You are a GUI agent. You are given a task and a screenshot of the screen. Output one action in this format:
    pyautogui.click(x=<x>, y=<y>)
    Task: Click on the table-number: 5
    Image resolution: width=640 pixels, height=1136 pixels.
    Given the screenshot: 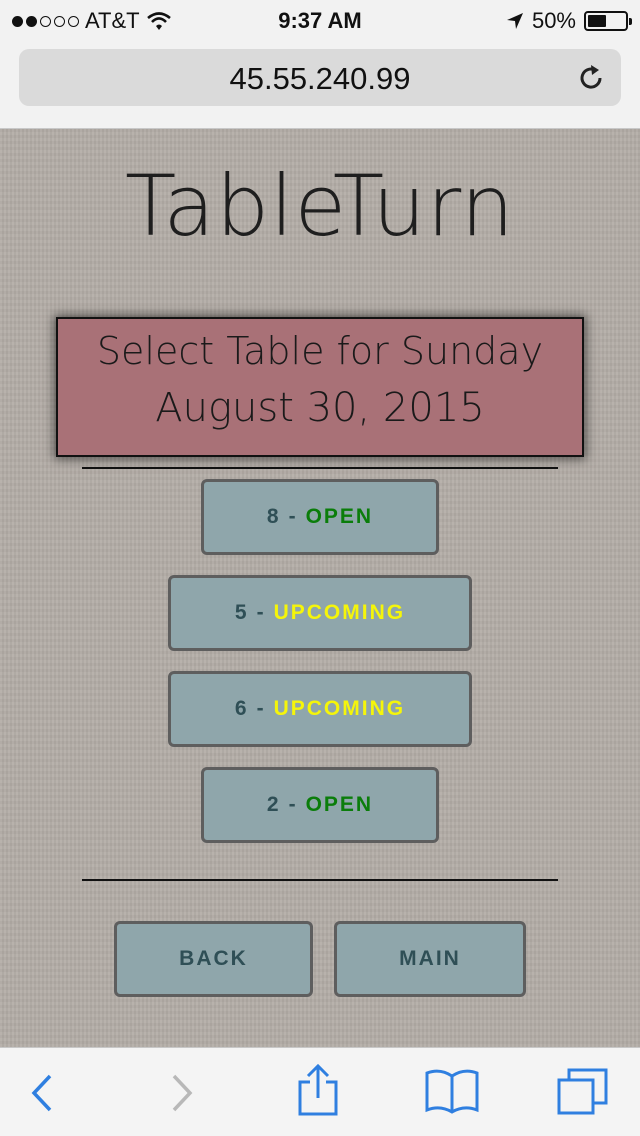 What is the action you would take?
    pyautogui.click(x=241, y=612)
    